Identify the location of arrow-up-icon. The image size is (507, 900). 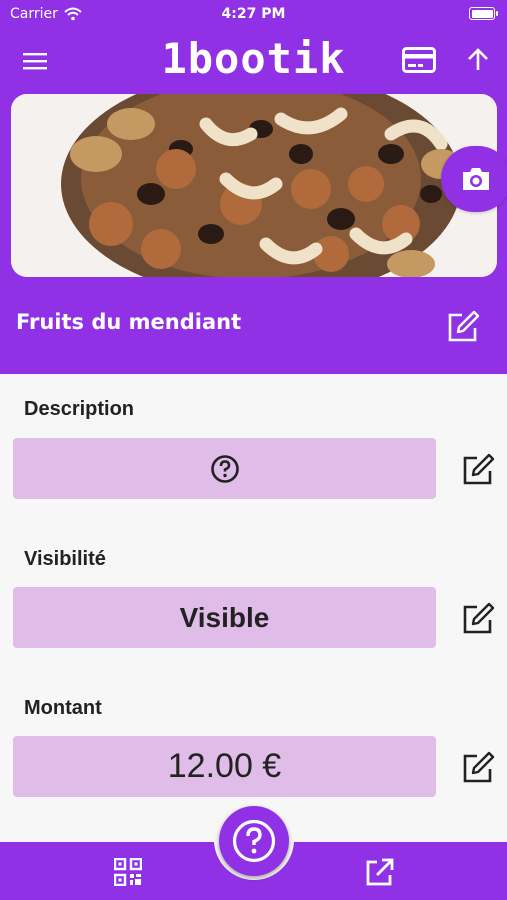
(478, 59).